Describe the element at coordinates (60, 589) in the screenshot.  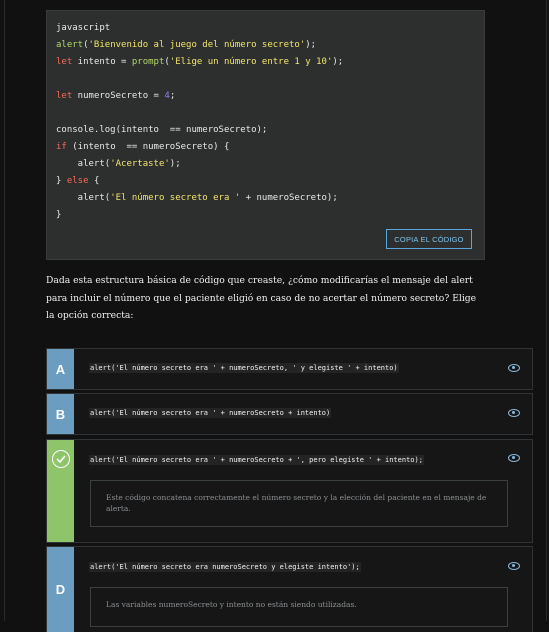
I see `option-letter: D` at that location.